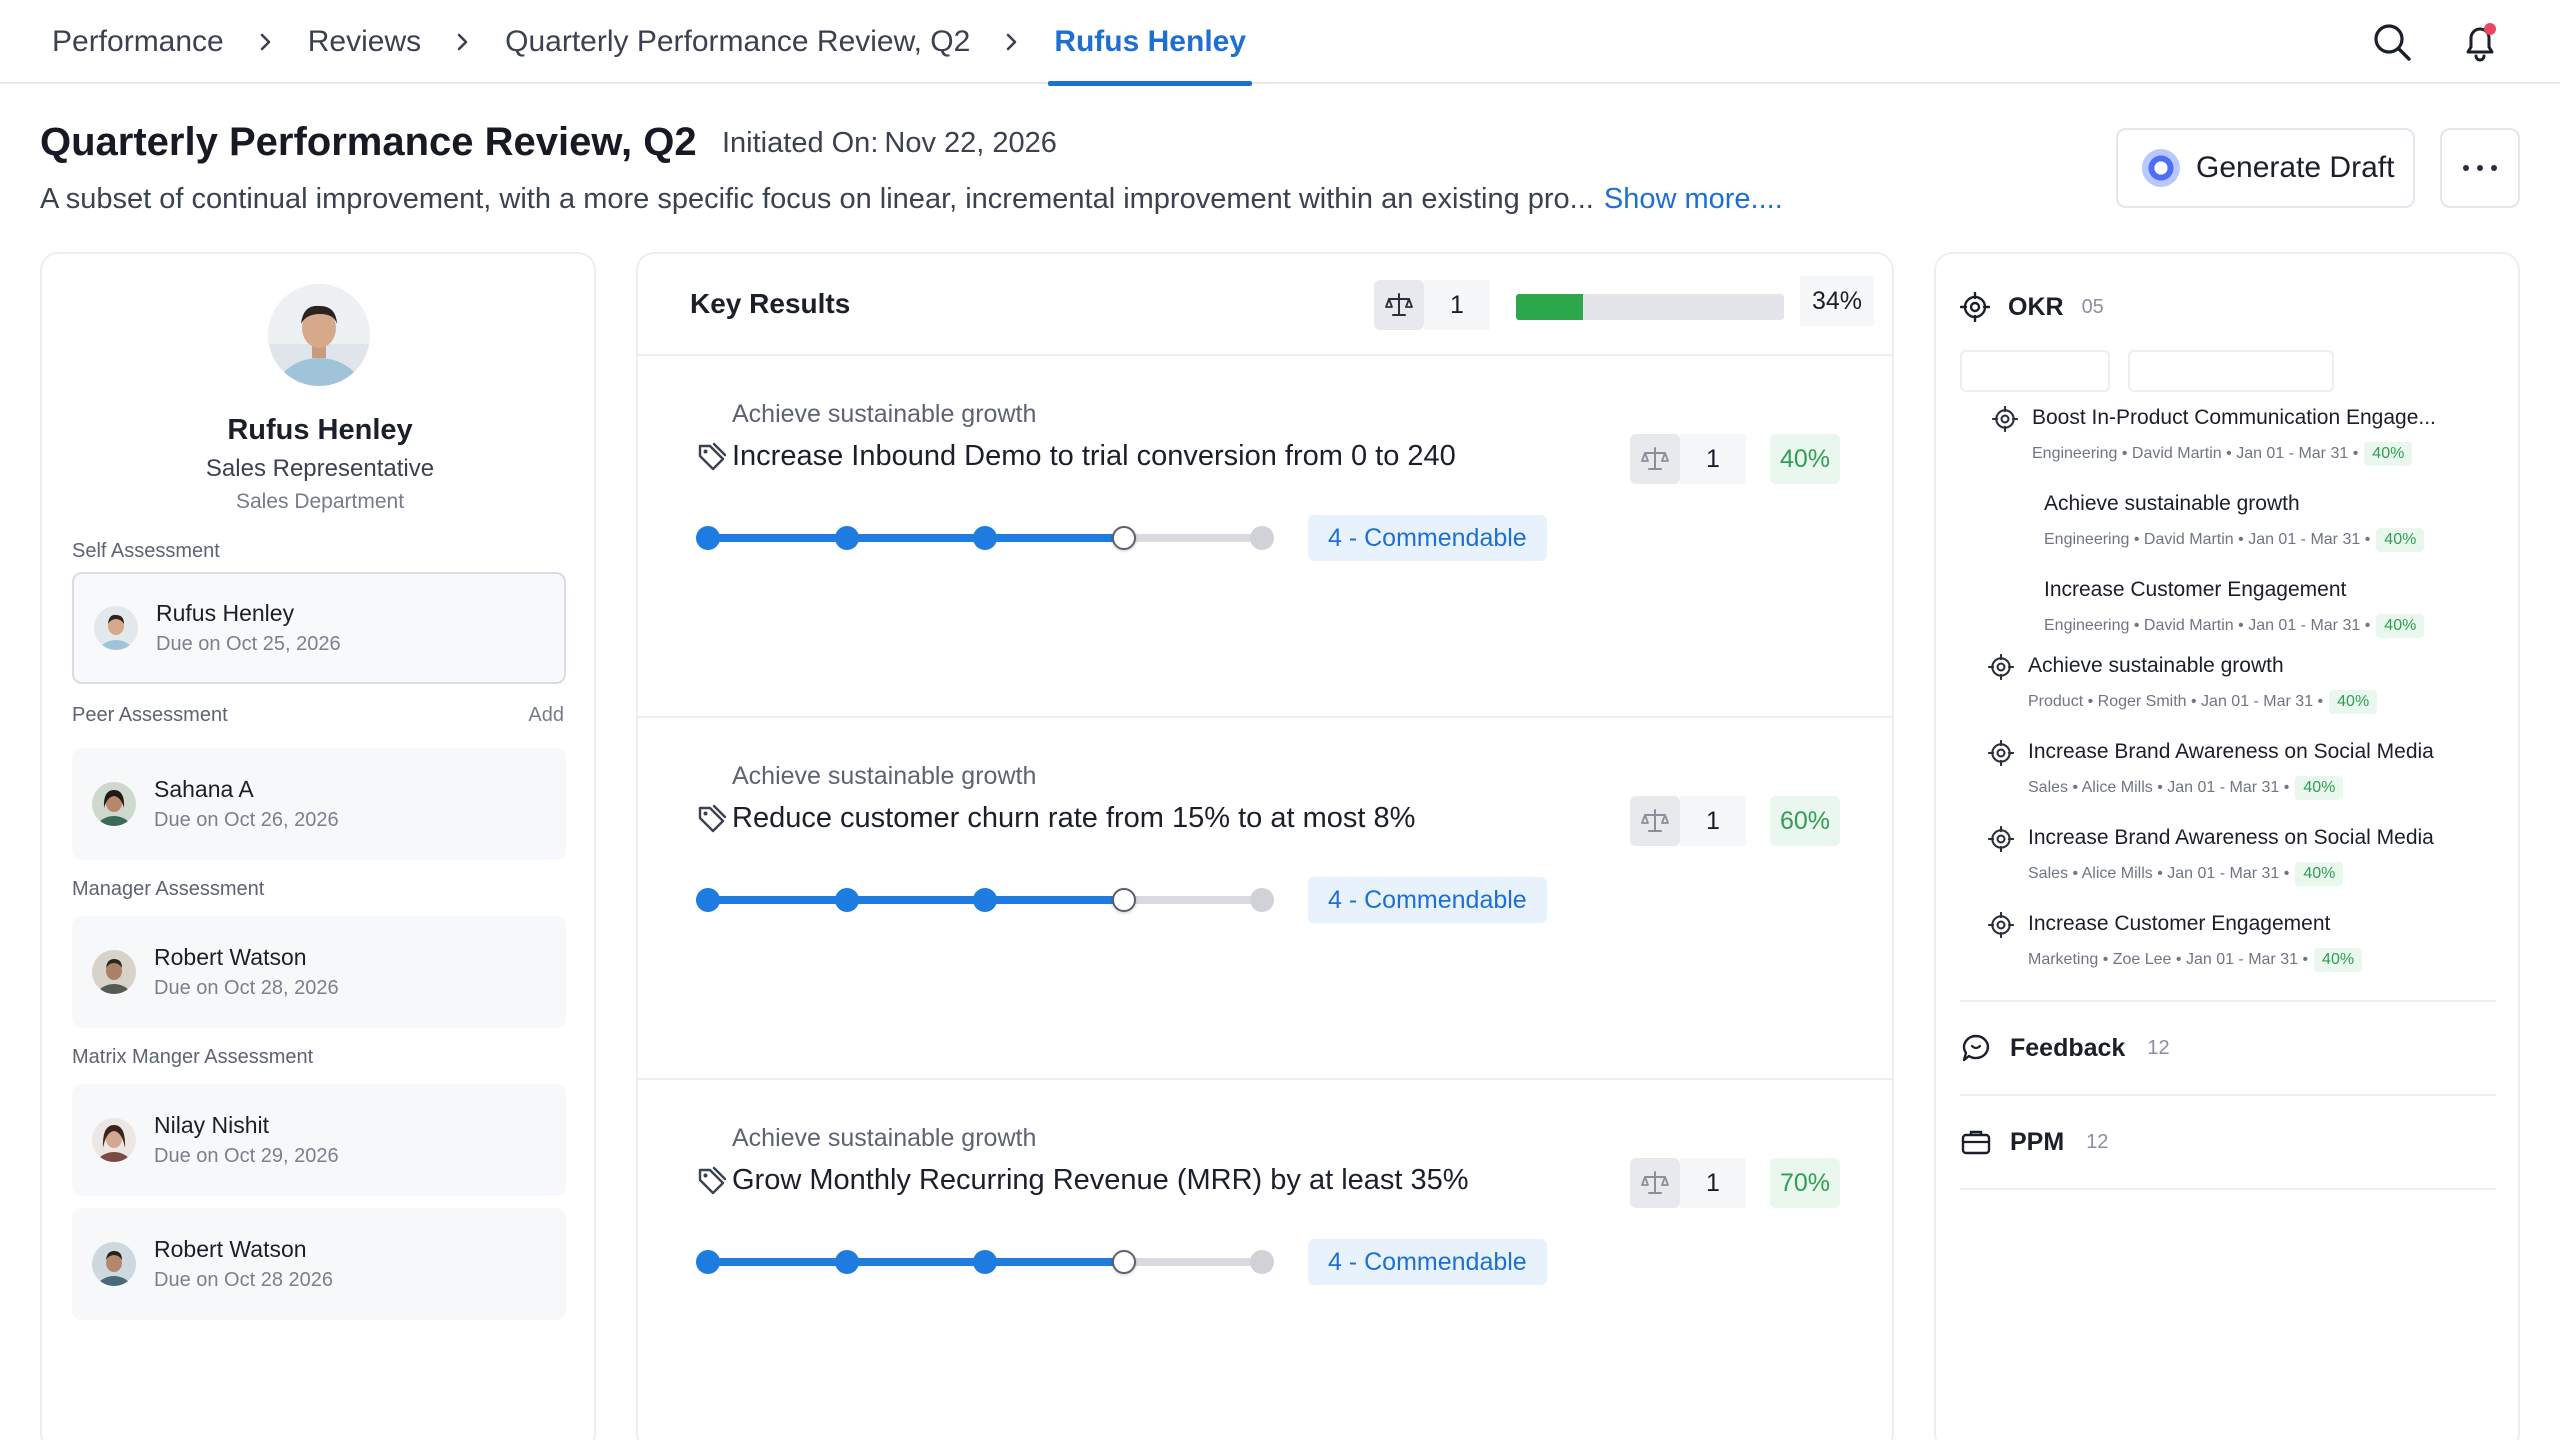 The height and width of the screenshot is (1440, 2560). I want to click on breadcrumb-current: Rufus Henley, so click(1150, 43).